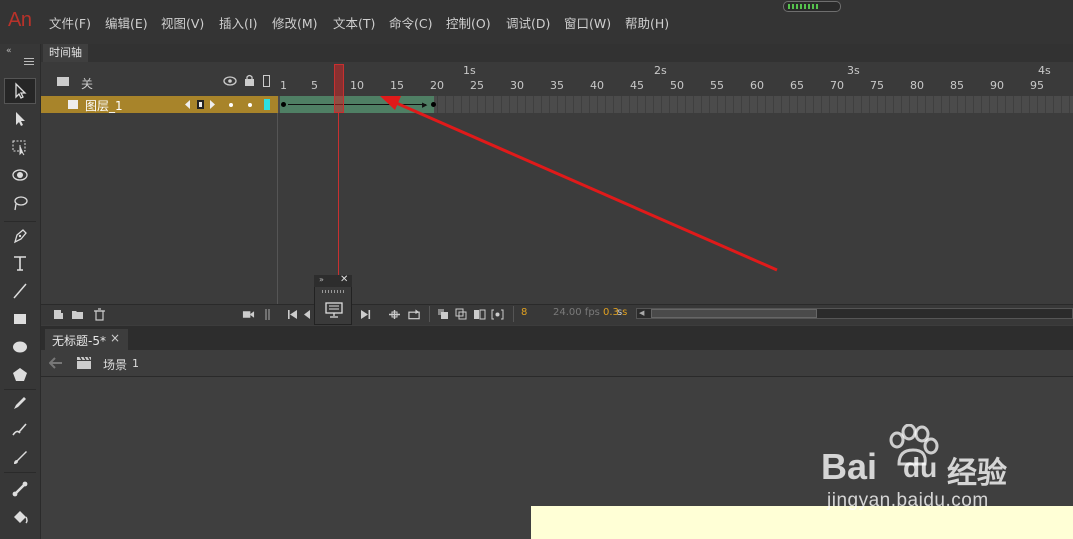 This screenshot has height=539, width=1073. Describe the element at coordinates (461, 314) in the screenshot. I see `onion-outline-icon` at that location.